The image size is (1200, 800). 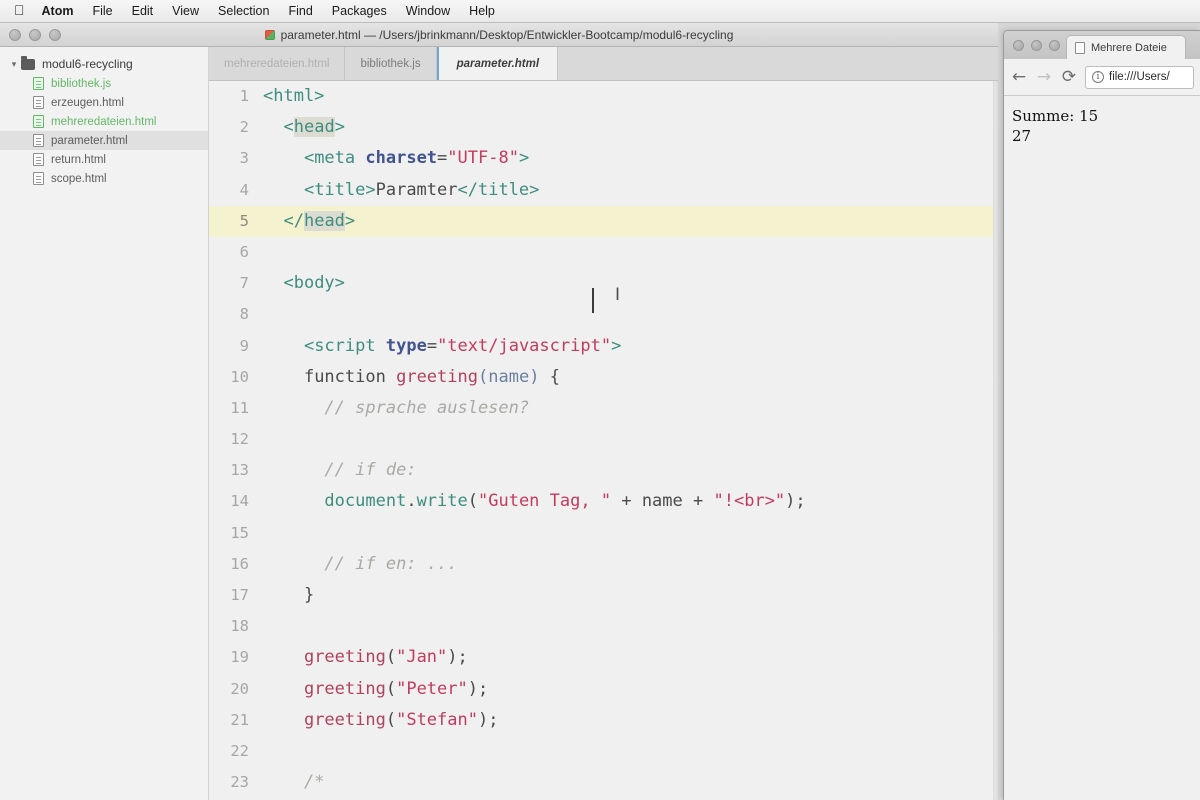 What do you see at coordinates (239, 563) in the screenshot?
I see `line-number: 16` at bounding box center [239, 563].